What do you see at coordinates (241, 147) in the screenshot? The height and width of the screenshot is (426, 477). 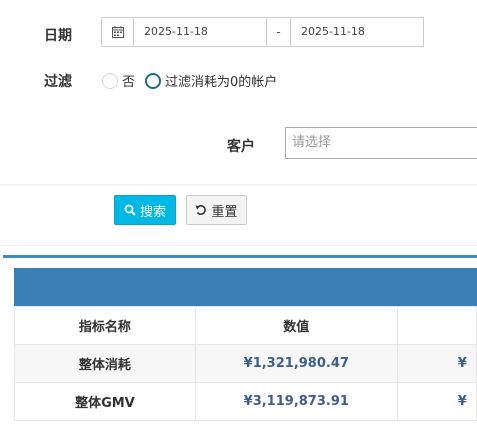 I see `customer-label: 客户` at bounding box center [241, 147].